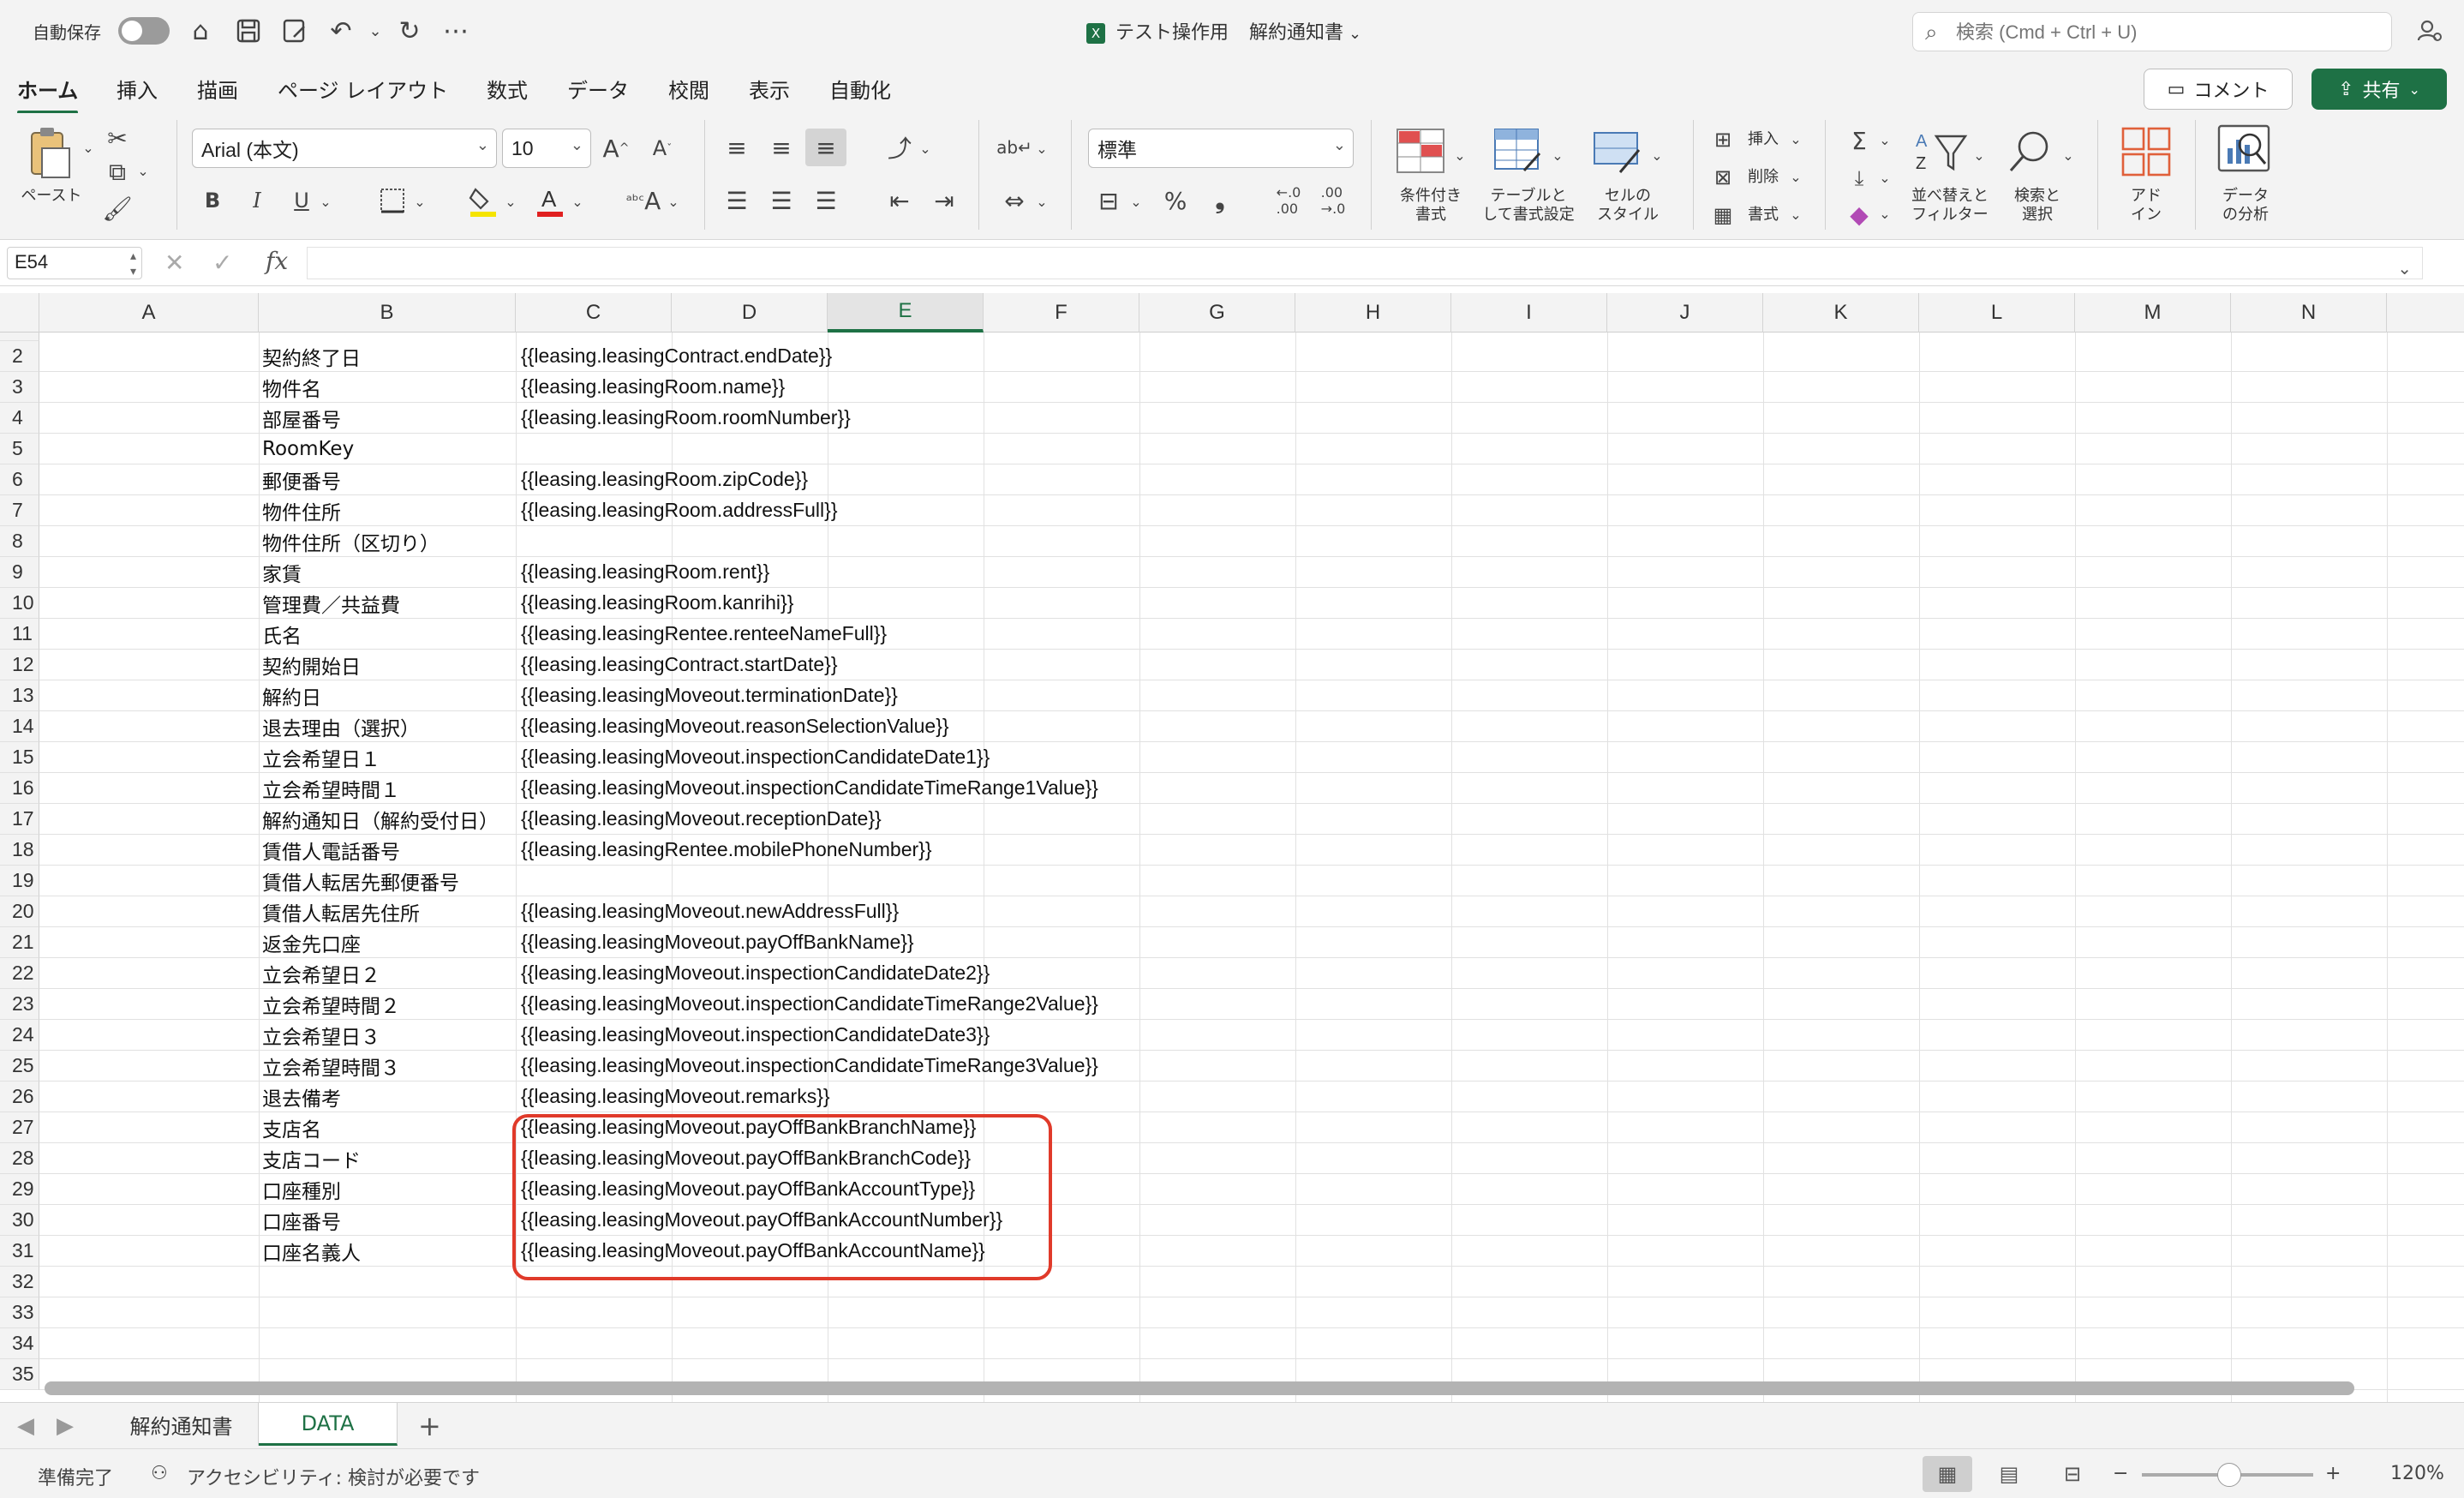 This screenshot has width=2464, height=1498. What do you see at coordinates (673, 201) in the screenshot?
I see `phonetic-dropdown-icon: ⌄` at bounding box center [673, 201].